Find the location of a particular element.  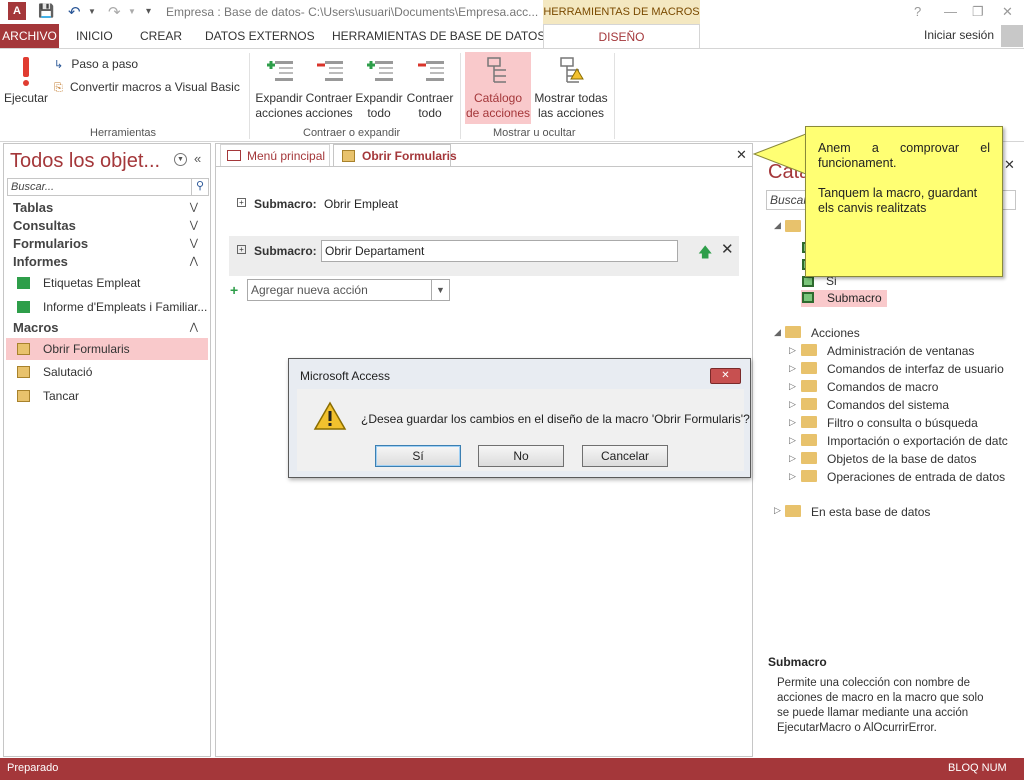

nav-category-tablas: Tablas is located at coordinates (33, 207).